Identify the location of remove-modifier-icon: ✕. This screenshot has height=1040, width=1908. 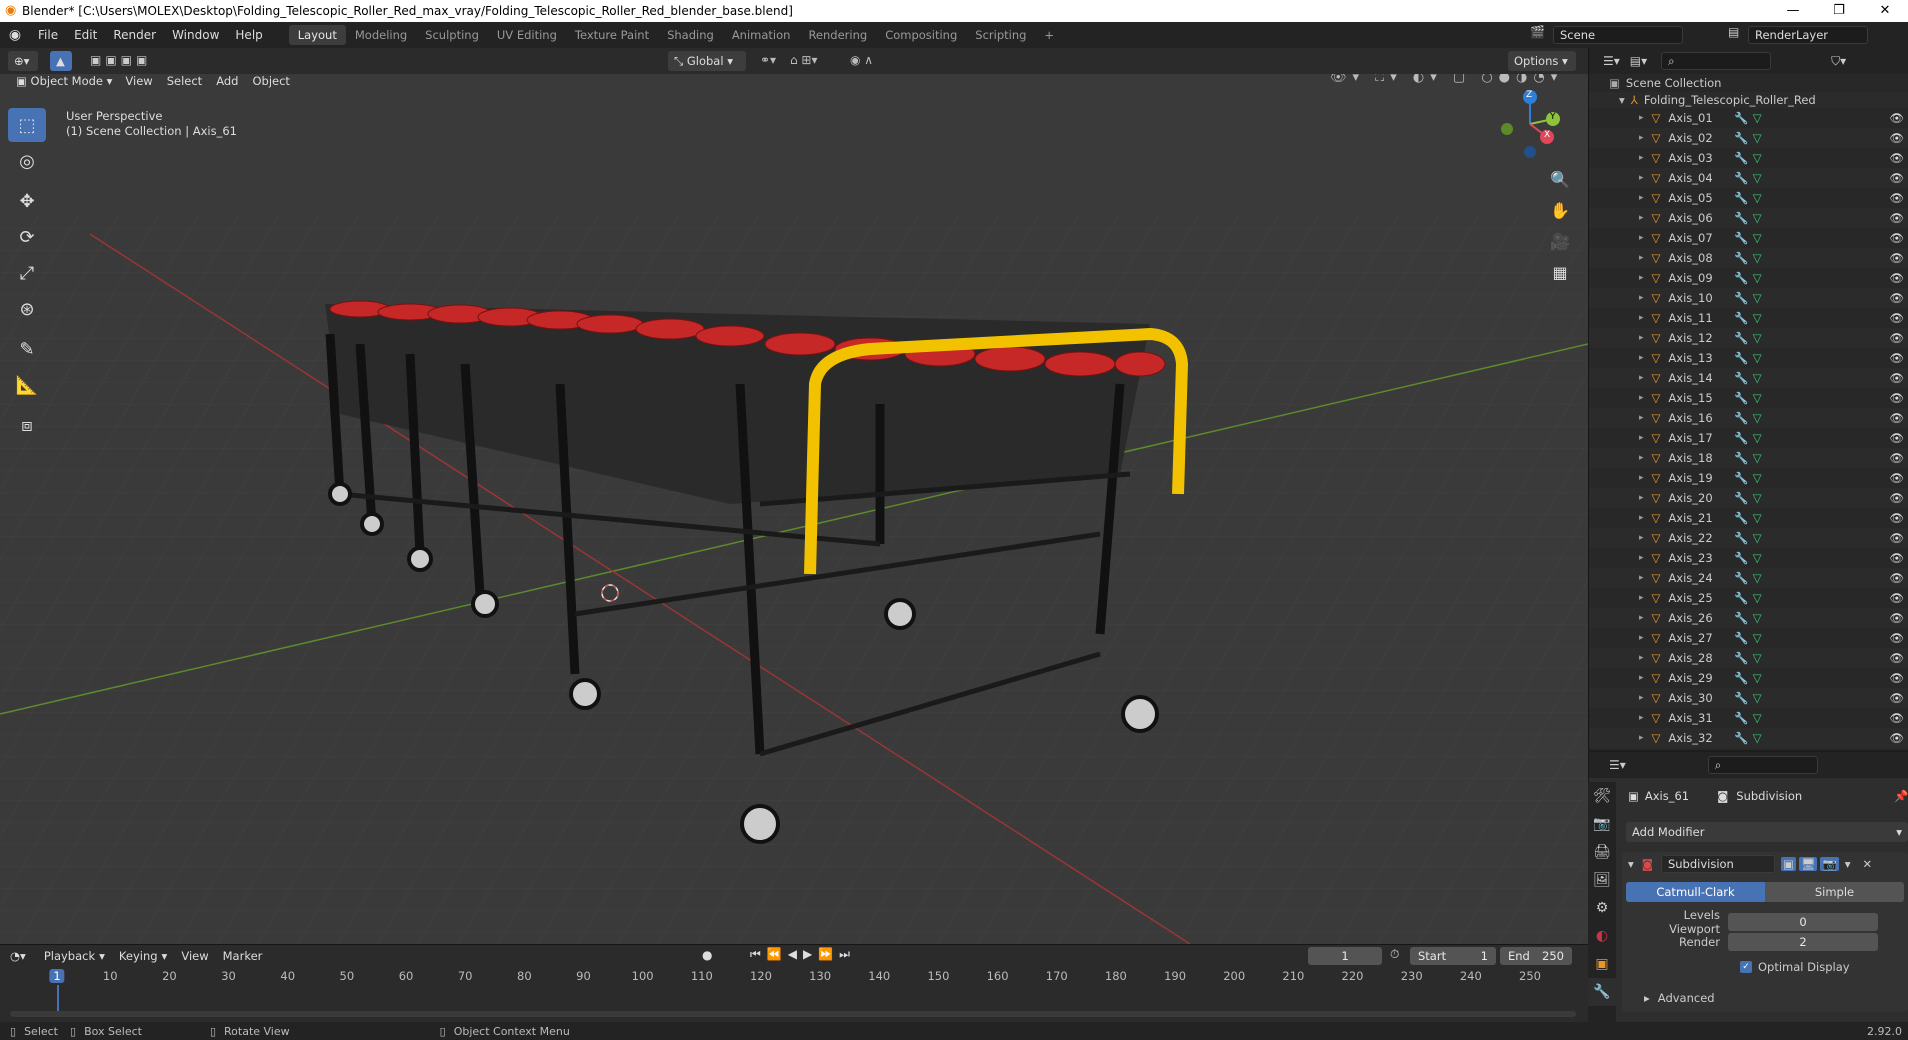
(1868, 864).